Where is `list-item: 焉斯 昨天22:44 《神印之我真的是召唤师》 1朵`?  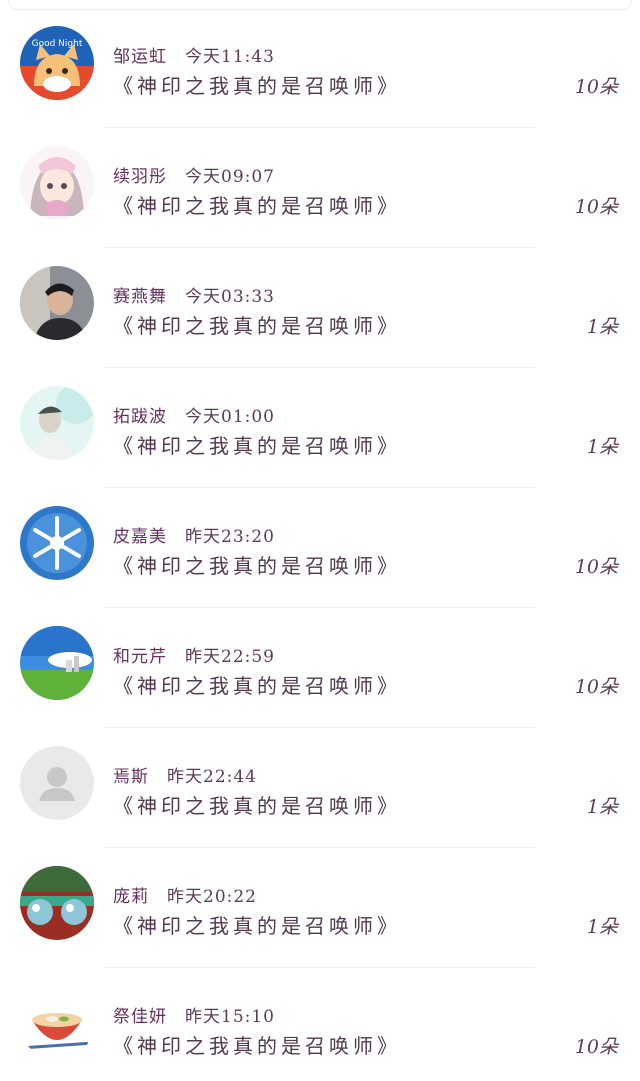 list-item: 焉斯 昨天22:44 《神印之我真的是召唤师》 1朵 is located at coordinates (320, 784).